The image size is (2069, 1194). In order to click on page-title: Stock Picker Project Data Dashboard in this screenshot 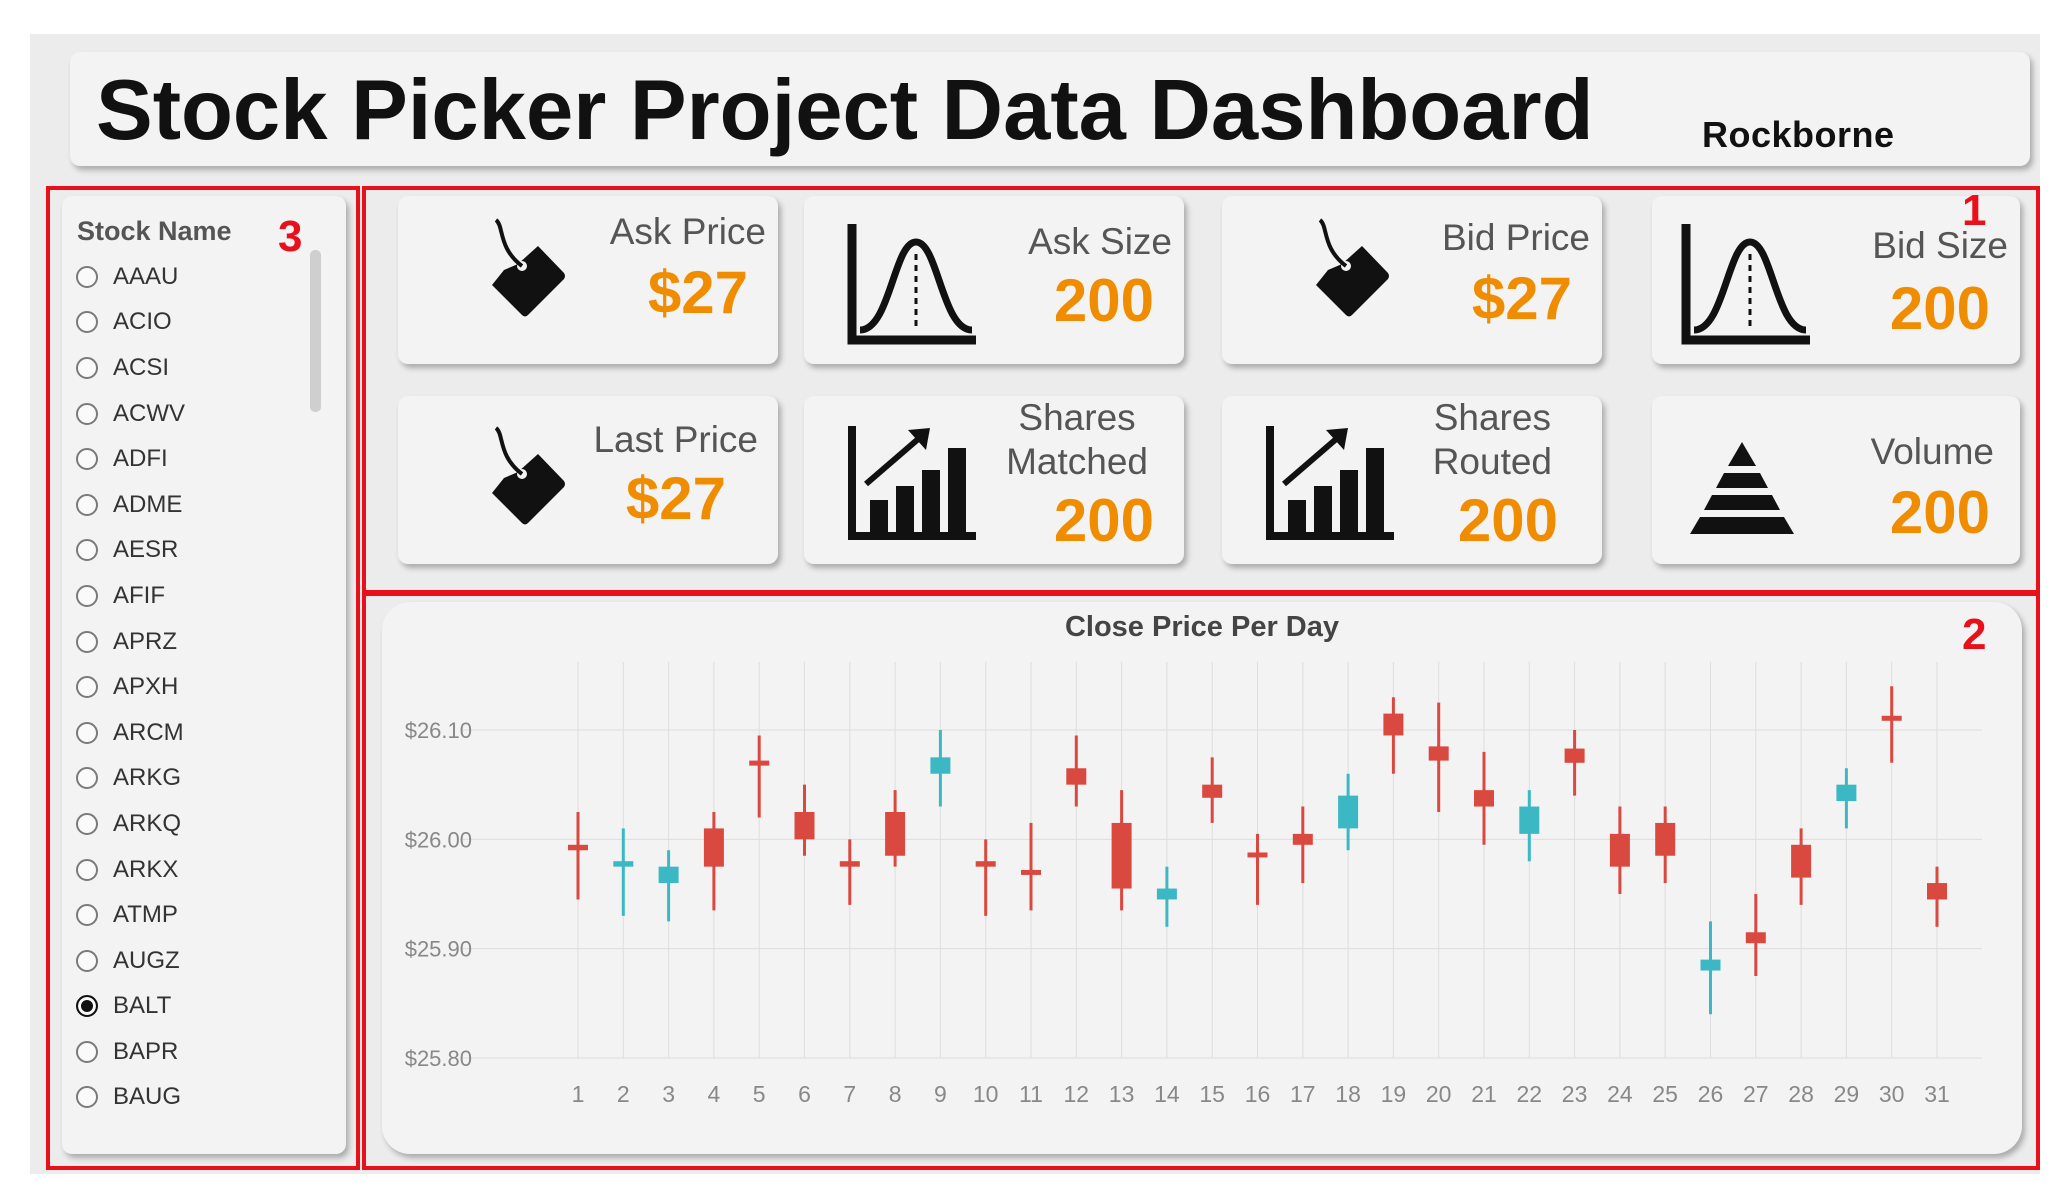, I will do `click(845, 110)`.